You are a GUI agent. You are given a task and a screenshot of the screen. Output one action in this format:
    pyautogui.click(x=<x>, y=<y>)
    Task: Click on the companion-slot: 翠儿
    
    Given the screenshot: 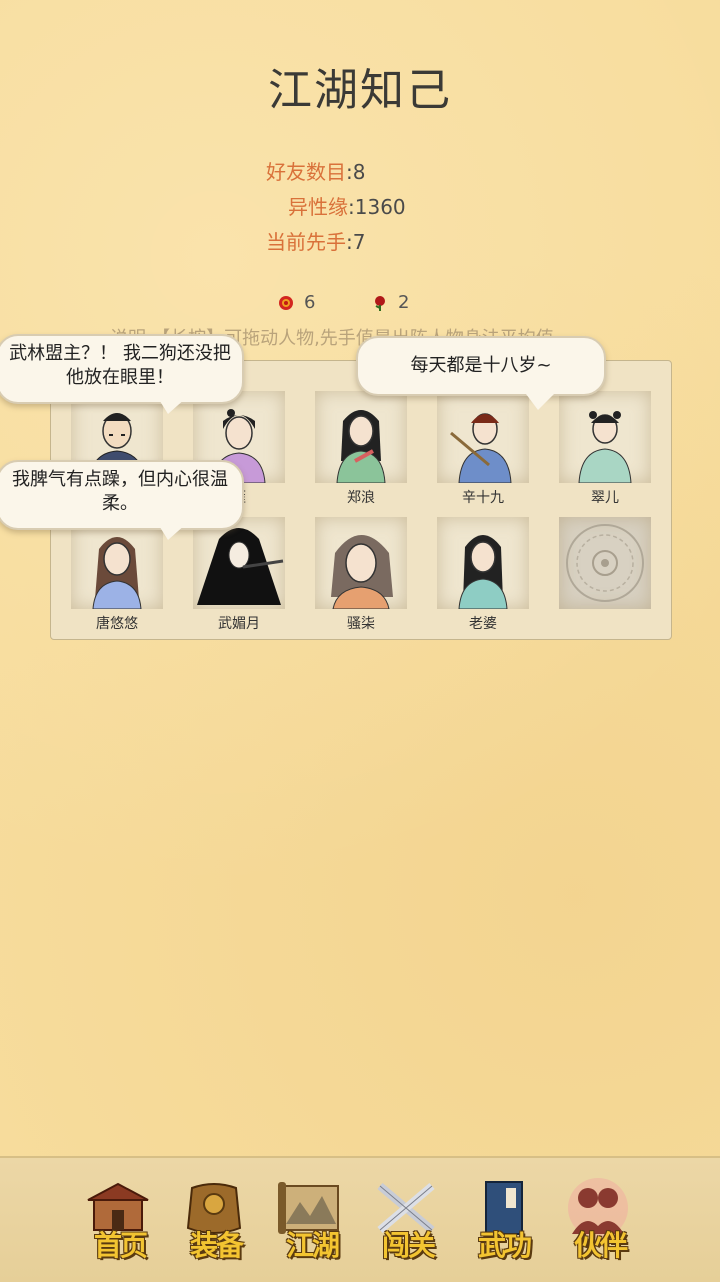 What is the action you would take?
    pyautogui.click(x=605, y=448)
    